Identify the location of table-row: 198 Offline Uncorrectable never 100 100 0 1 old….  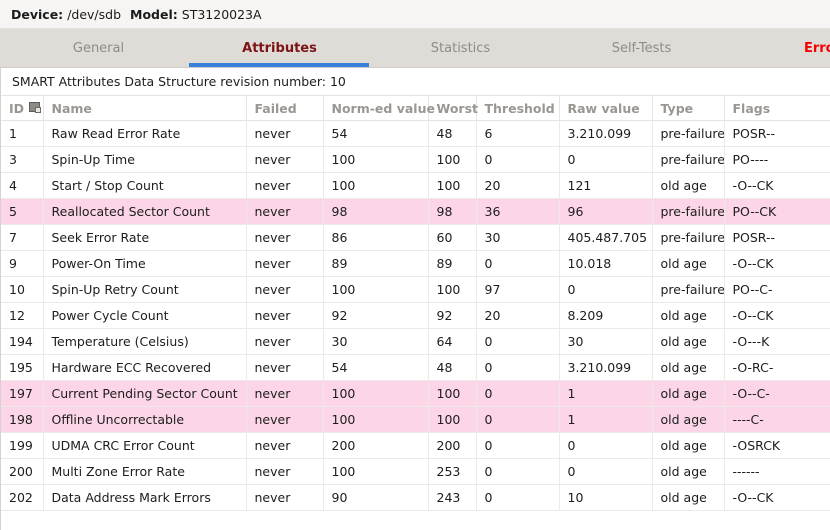
(415, 419).